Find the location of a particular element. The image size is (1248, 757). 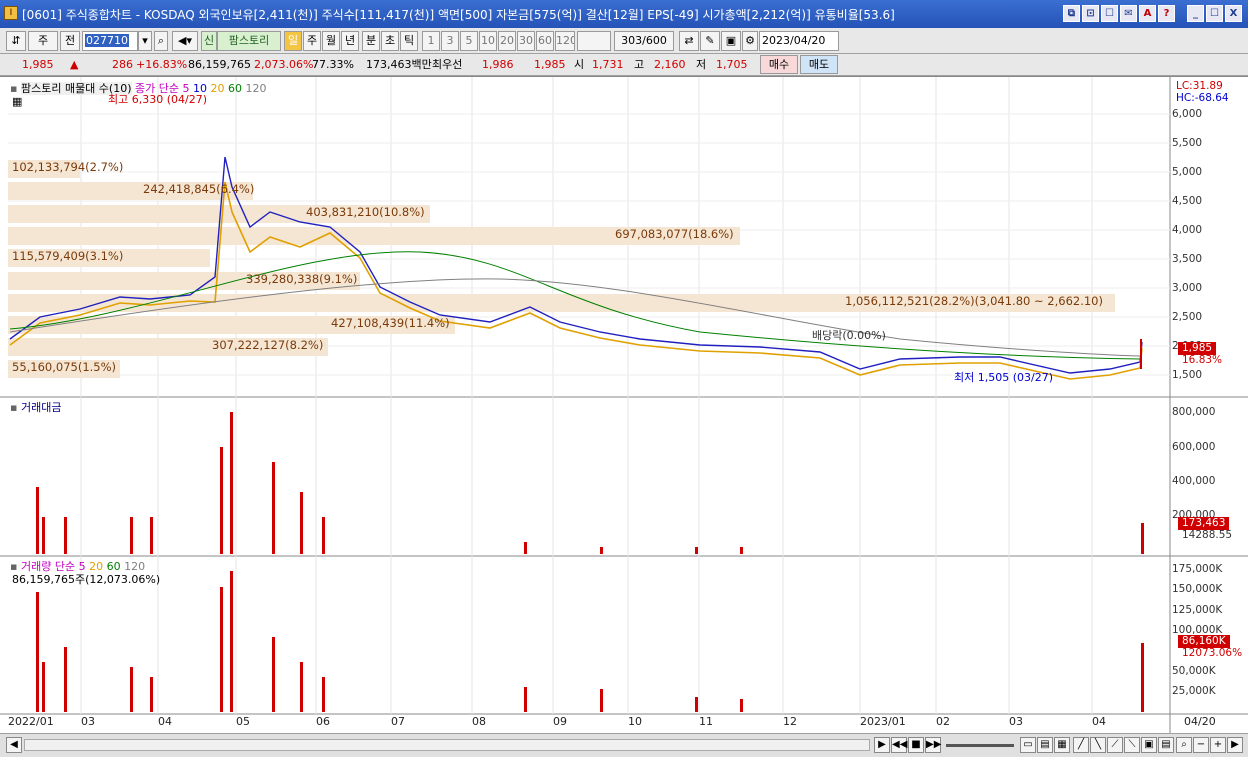

print-icon: ⊡ is located at coordinates (1090, 13).